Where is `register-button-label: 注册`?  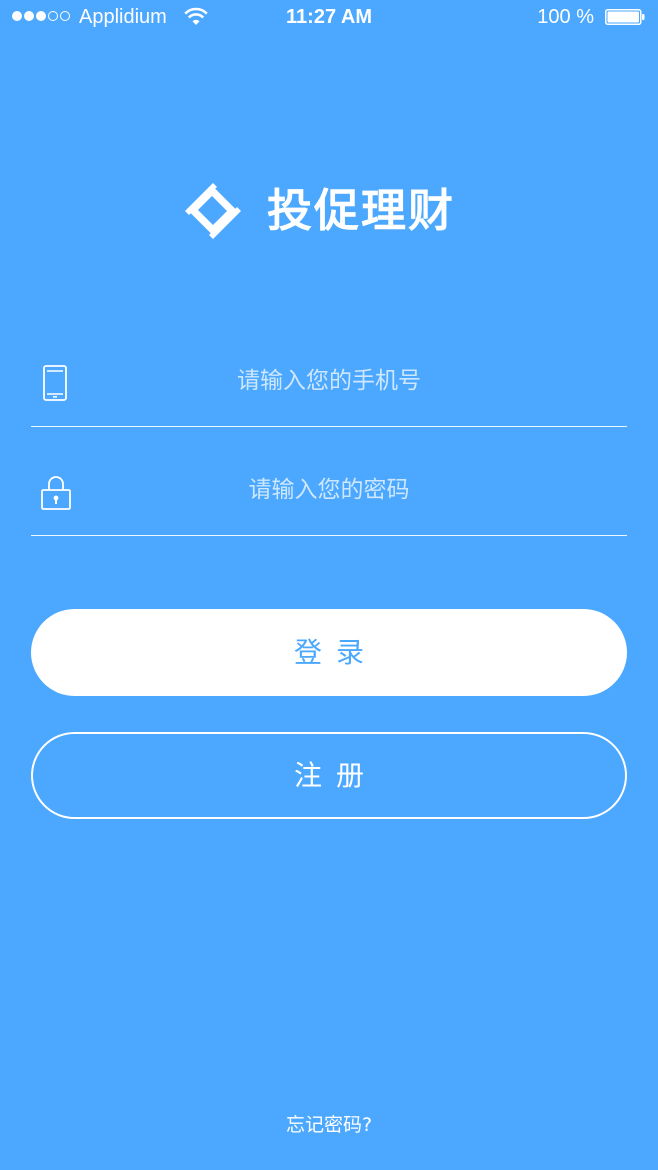
register-button-label: 注册 is located at coordinates (335, 775).